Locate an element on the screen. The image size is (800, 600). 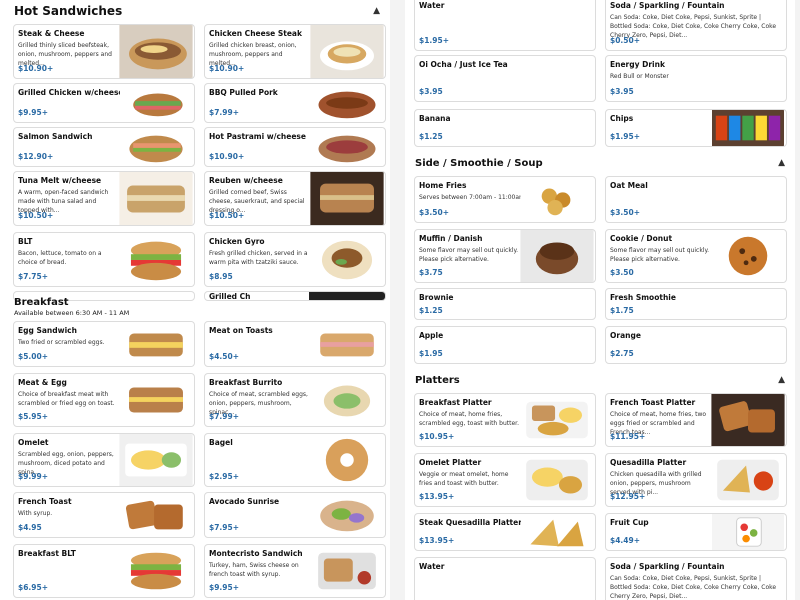
menu-item-card: Breakfast BLT $6.95+ is located at coordinates (104, 571).